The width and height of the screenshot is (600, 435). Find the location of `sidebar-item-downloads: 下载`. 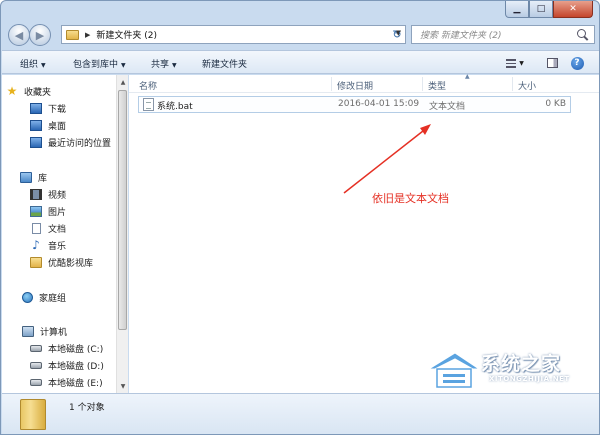

sidebar-item-downloads: 下载 is located at coordinates (48, 108).